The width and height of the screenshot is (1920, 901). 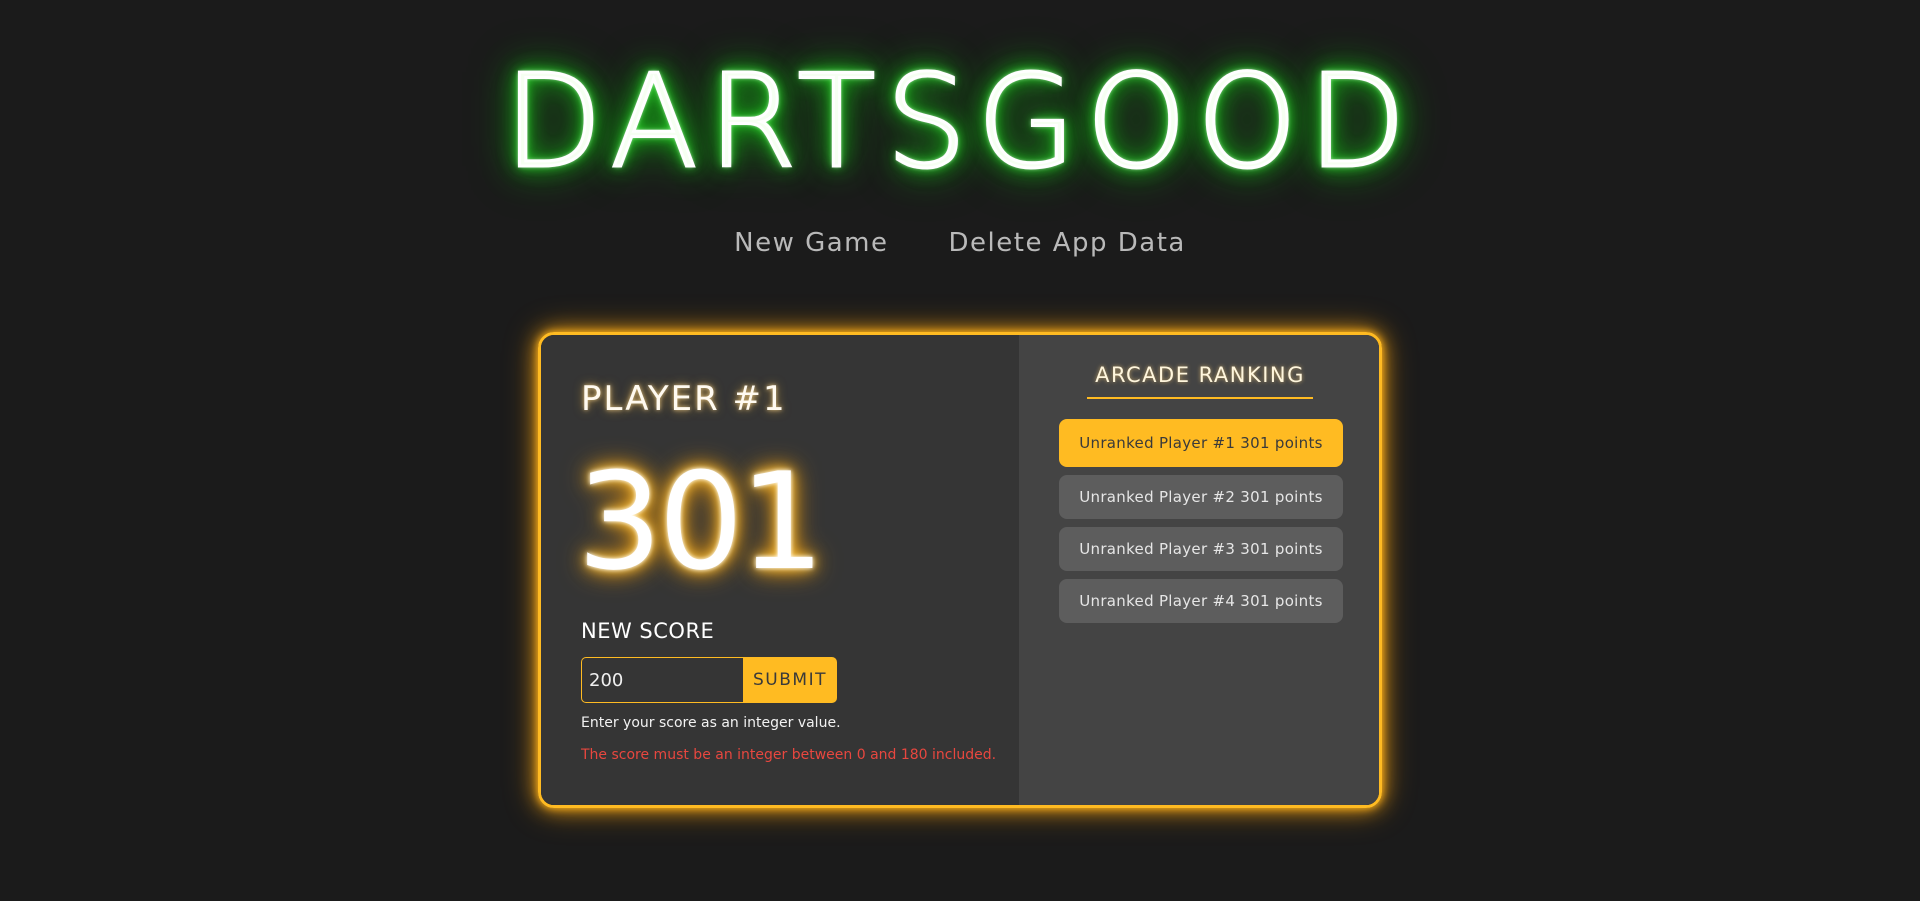 I want to click on score-input, so click(x=662, y=680).